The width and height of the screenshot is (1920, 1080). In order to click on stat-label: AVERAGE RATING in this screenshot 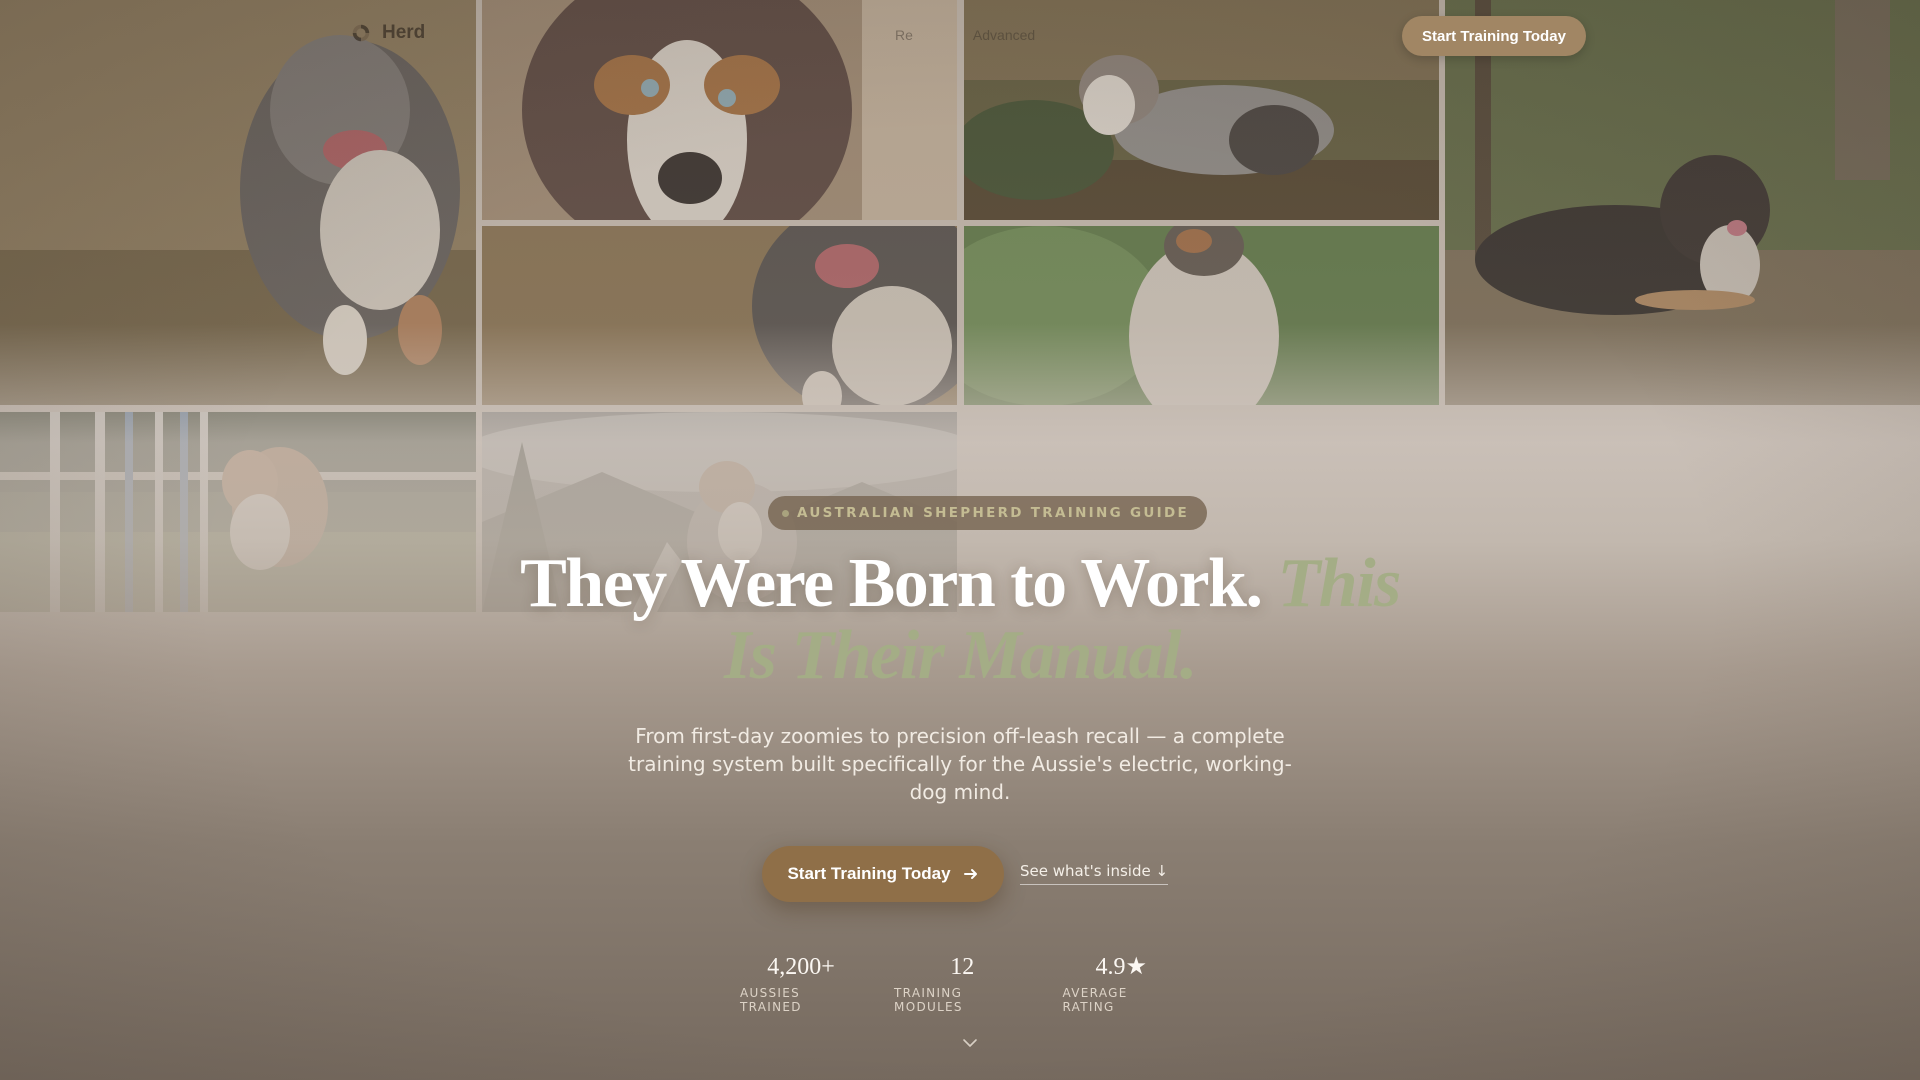, I will do `click(1095, 1000)`.